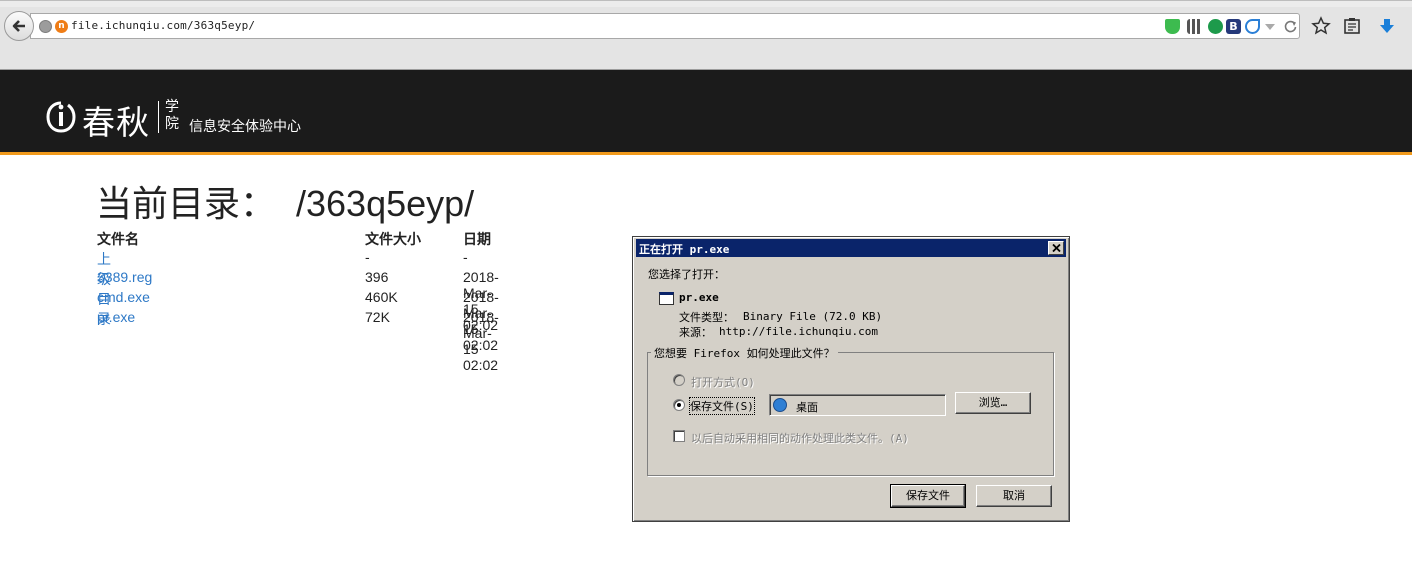 The height and width of the screenshot is (564, 1412). Describe the element at coordinates (377, 277) in the screenshot. I see `file-size: 396` at that location.